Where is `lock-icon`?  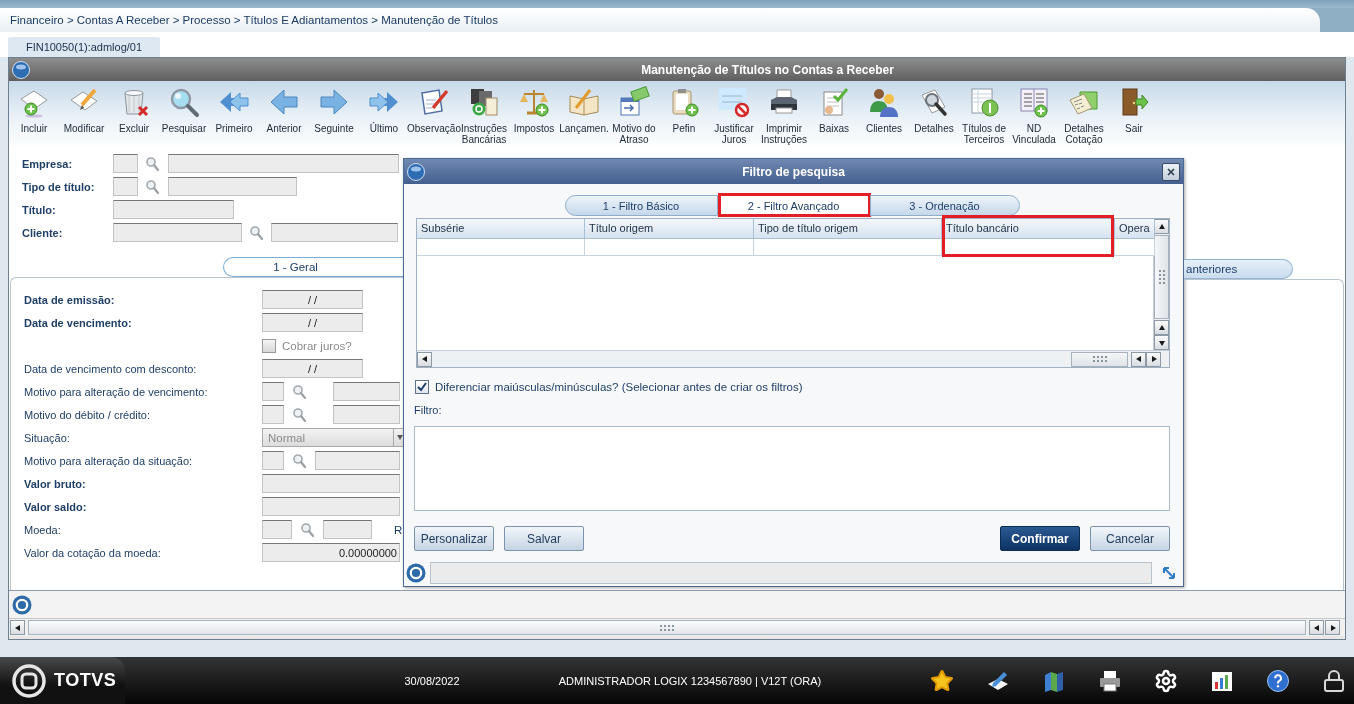
lock-icon is located at coordinates (1334, 680).